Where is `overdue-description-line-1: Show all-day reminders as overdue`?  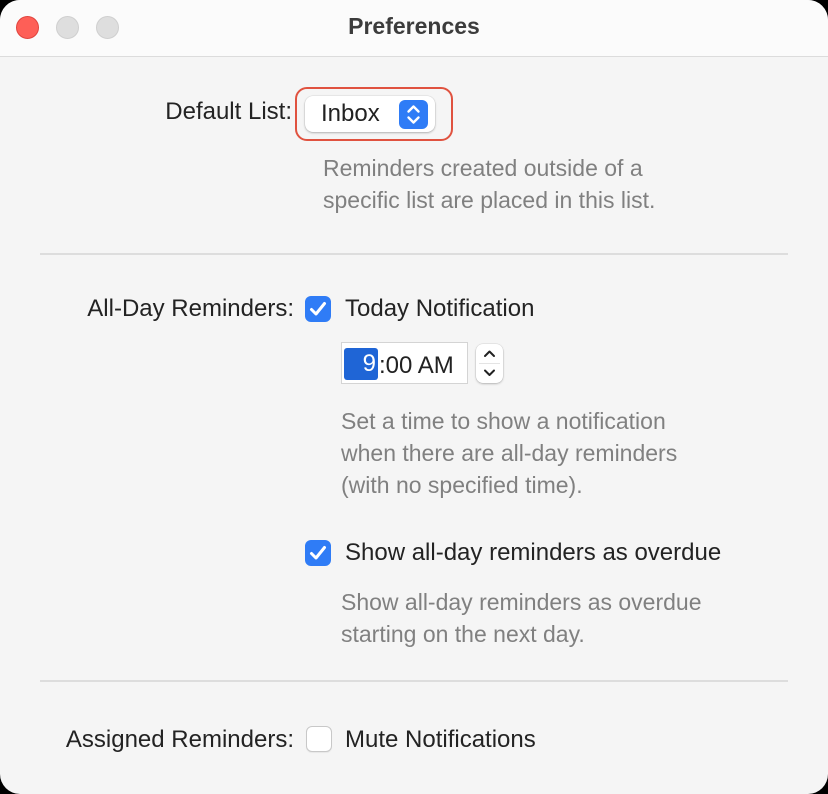 overdue-description-line-1: Show all-day reminders as overdue is located at coordinates (521, 602).